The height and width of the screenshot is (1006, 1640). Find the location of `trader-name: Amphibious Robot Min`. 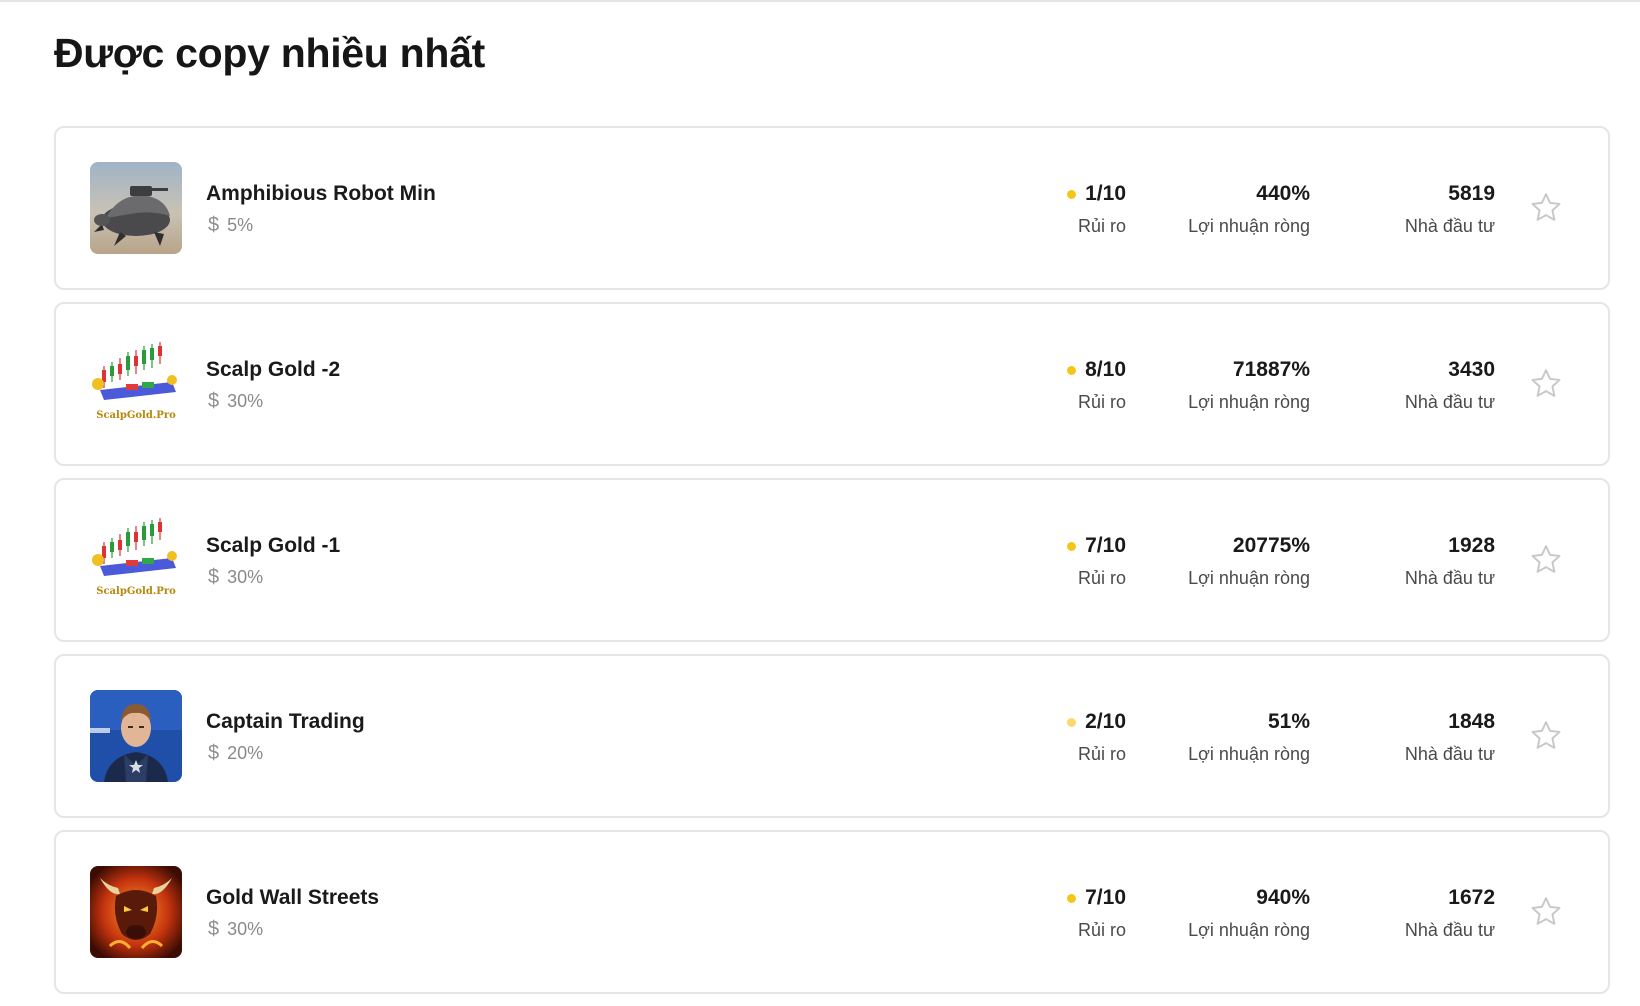

trader-name: Amphibious Robot Min is located at coordinates (321, 194).